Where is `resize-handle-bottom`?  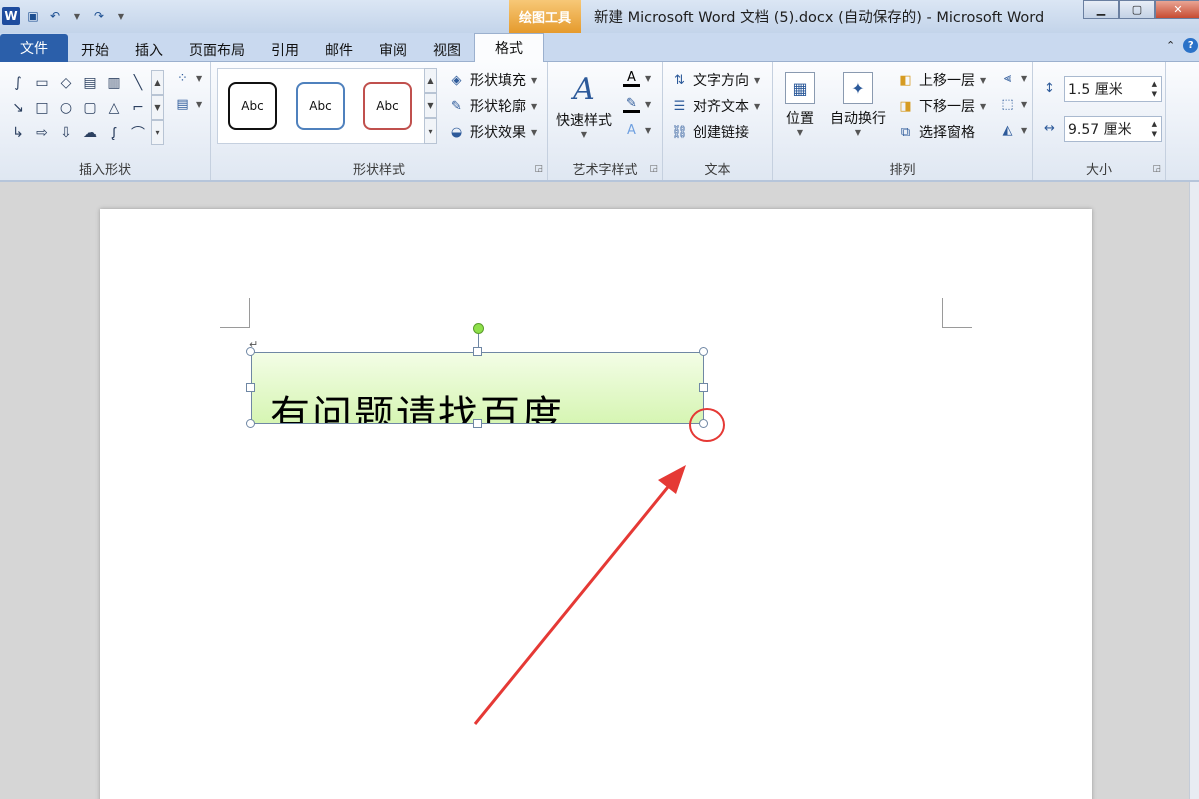
resize-handle-bottom is located at coordinates (477, 423).